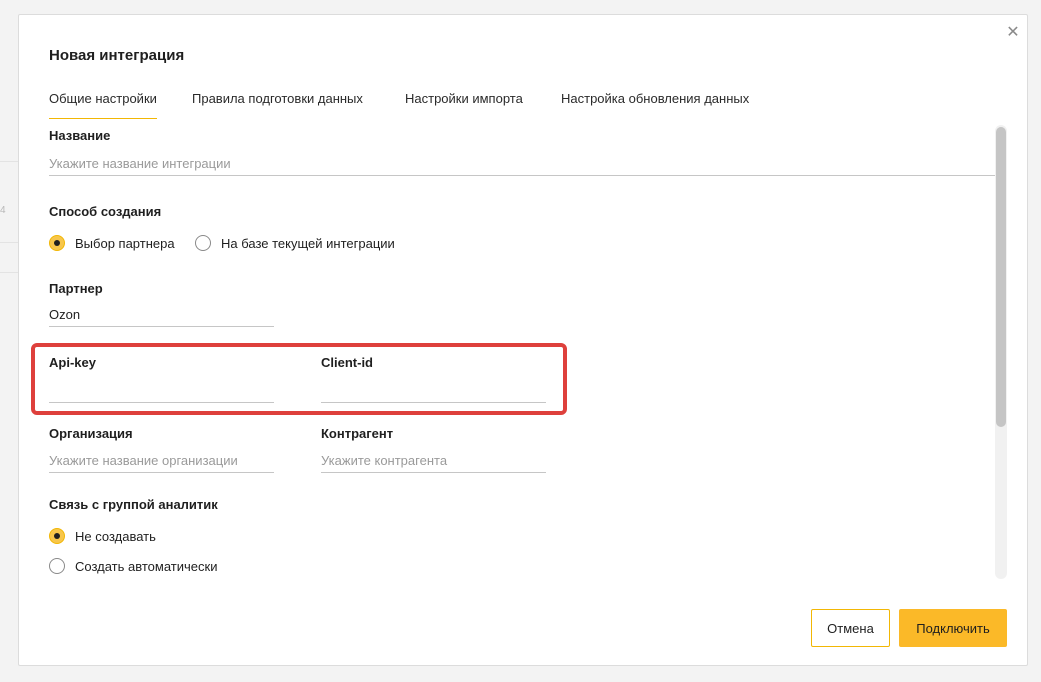  What do you see at coordinates (3, 210) in the screenshot?
I see `backdrop-text-fragment: 4` at bounding box center [3, 210].